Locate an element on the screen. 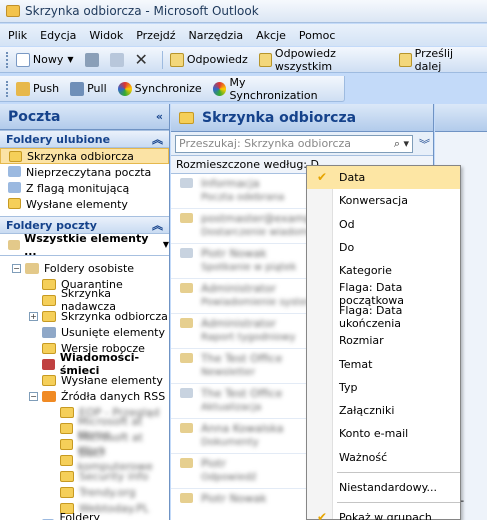 Image resolution: width=487 pixels, height=520 pixels. forward-button: Prześlij dalej is located at coordinates (438, 60).